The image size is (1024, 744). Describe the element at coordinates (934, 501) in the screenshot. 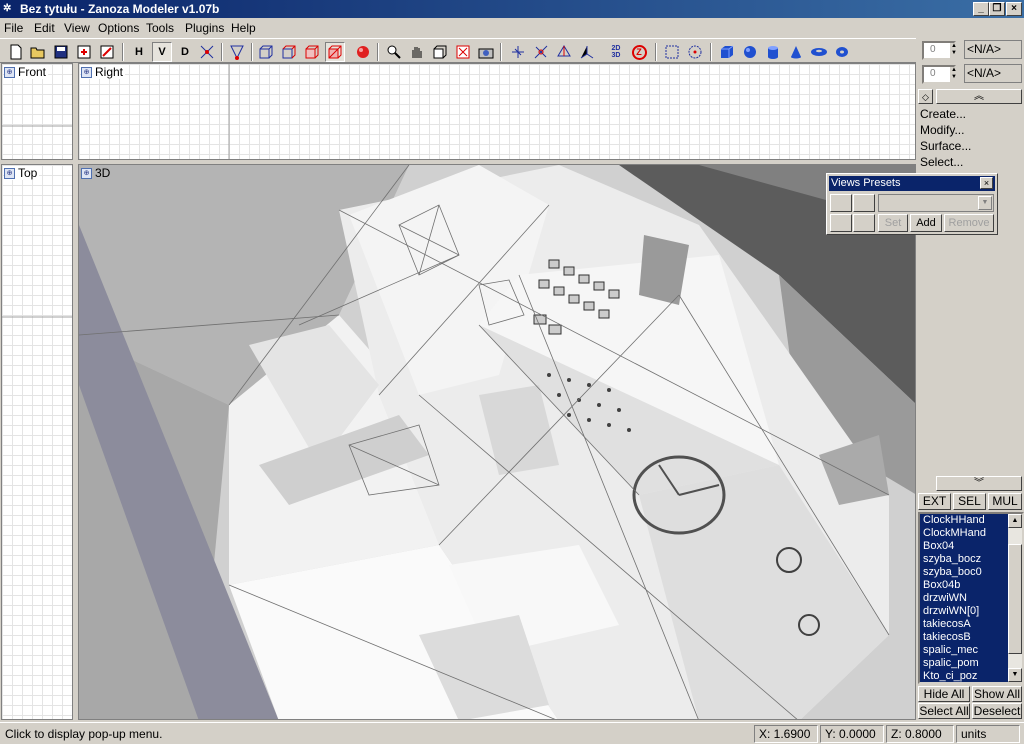

I see `filter-ext-button: EXT` at that location.